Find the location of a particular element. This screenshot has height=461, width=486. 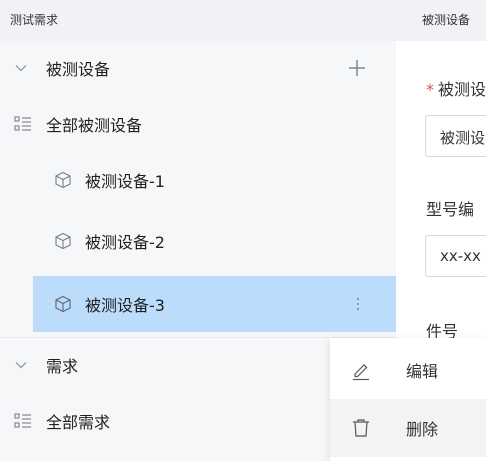

input-value: 被测设 is located at coordinates (463, 138).